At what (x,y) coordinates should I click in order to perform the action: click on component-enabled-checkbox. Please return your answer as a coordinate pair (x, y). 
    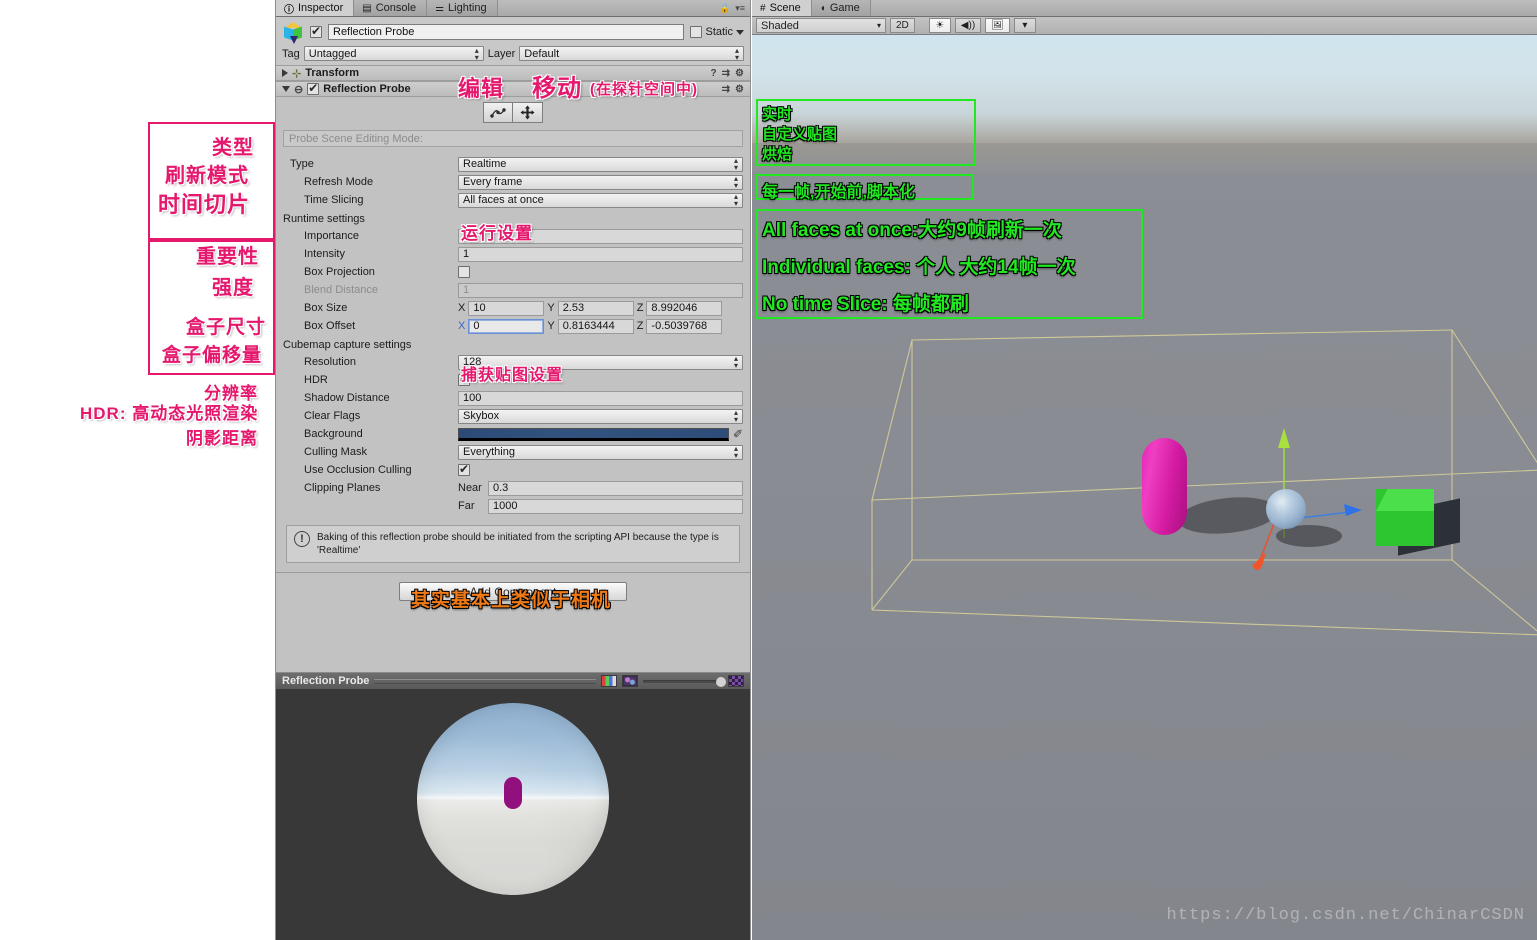
    Looking at the image, I should click on (313, 88).